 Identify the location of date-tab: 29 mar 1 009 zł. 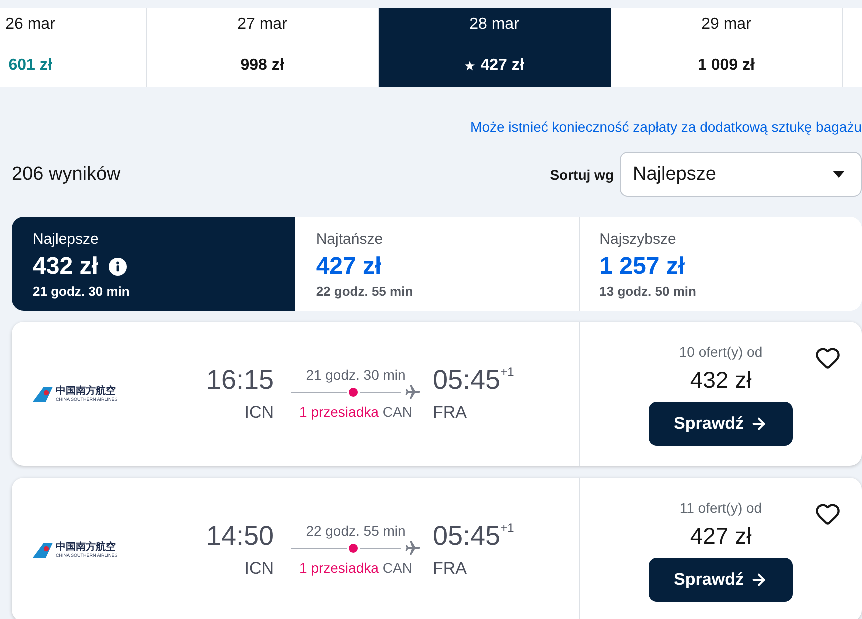
(727, 47).